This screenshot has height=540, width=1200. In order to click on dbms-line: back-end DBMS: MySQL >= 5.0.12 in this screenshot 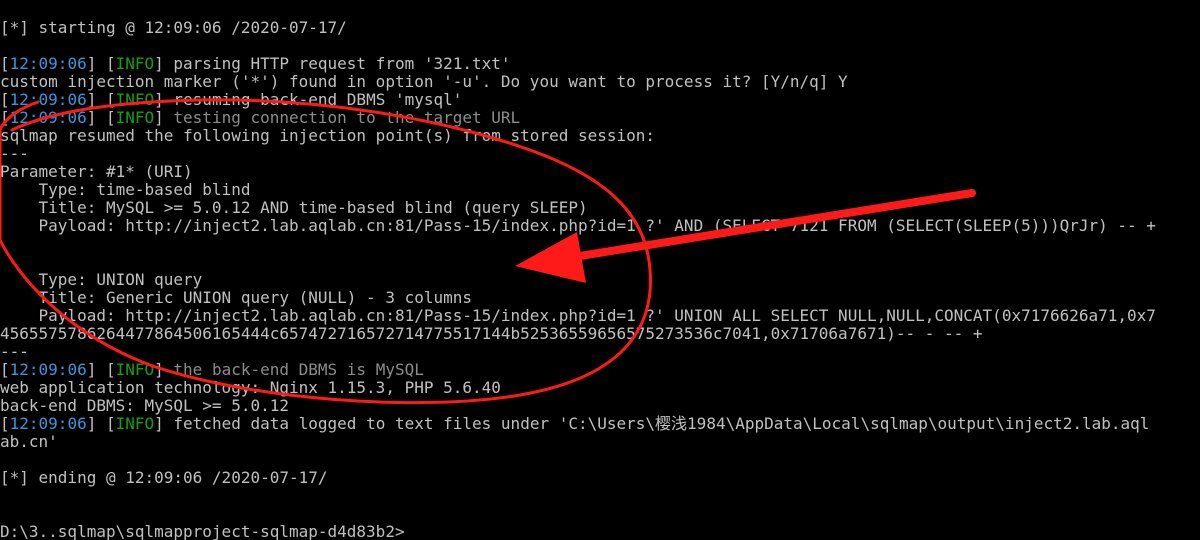, I will do `click(144, 405)`.